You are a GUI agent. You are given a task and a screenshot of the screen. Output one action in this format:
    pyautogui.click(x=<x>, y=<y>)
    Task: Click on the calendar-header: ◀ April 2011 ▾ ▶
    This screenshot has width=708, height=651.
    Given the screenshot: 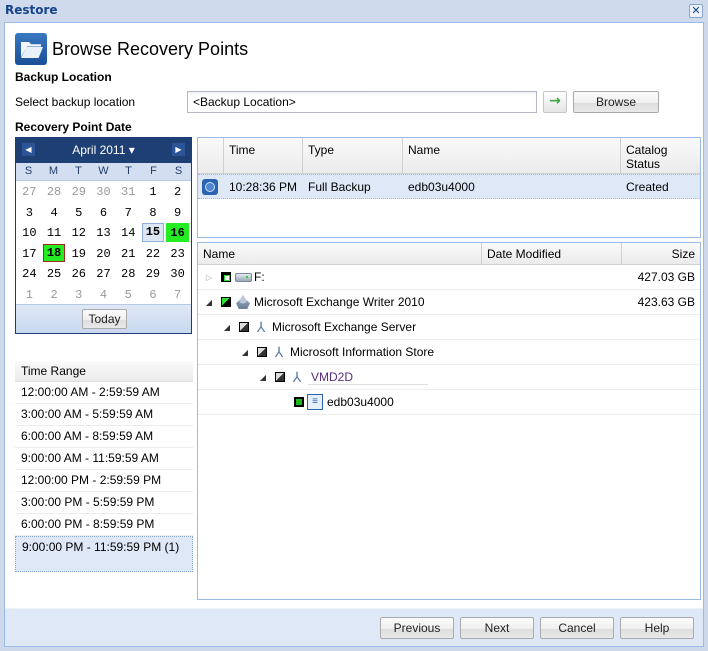 What is the action you would take?
    pyautogui.click(x=103, y=150)
    